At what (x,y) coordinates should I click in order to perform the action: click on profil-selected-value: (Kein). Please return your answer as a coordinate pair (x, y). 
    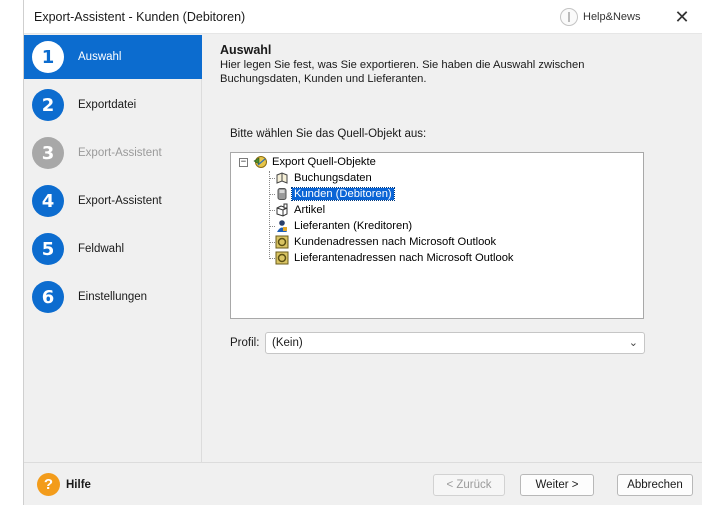
    Looking at the image, I should click on (287, 343).